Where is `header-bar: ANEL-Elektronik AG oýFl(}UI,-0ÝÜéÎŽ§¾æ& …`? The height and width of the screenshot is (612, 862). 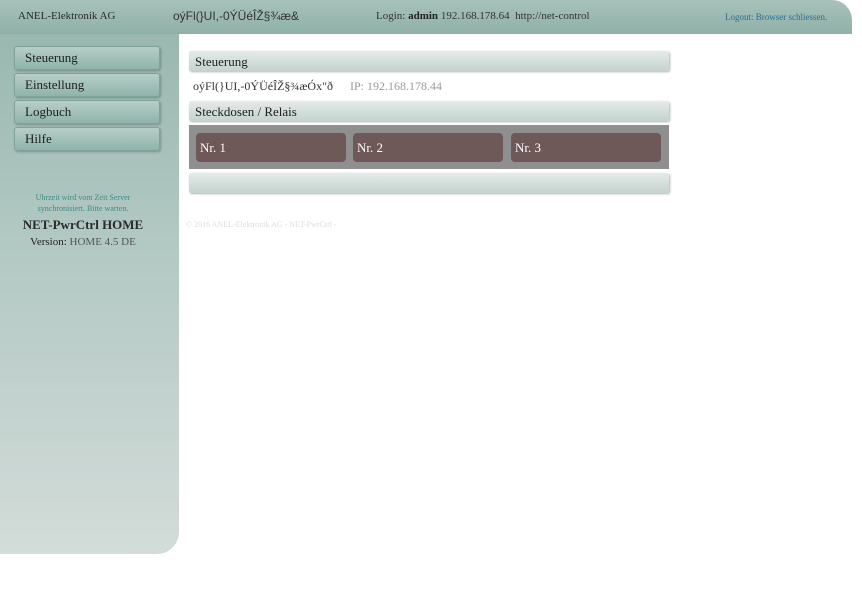
header-bar: ANEL-Elektronik AG oýFl(}UI,-0ÝÜéÎŽ§¾æ& … is located at coordinates (426, 17).